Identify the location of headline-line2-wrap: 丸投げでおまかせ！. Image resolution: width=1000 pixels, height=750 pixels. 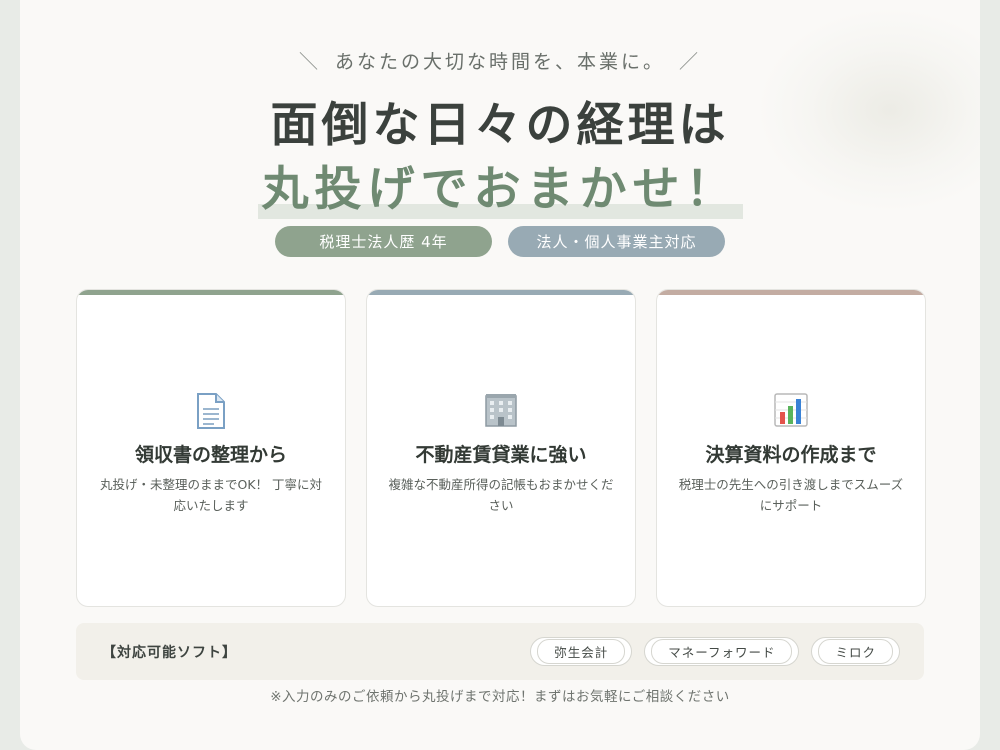
(500, 184).